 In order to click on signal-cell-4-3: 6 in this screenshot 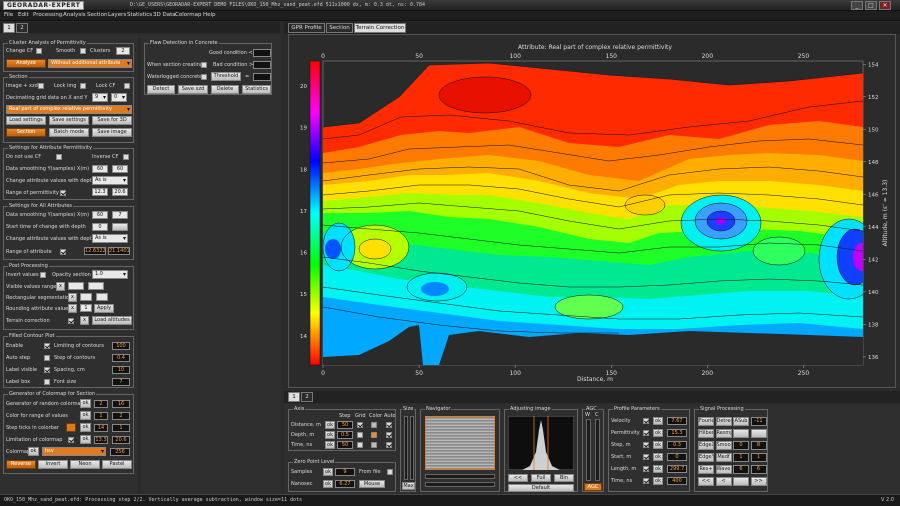, I will do `click(758, 469)`.